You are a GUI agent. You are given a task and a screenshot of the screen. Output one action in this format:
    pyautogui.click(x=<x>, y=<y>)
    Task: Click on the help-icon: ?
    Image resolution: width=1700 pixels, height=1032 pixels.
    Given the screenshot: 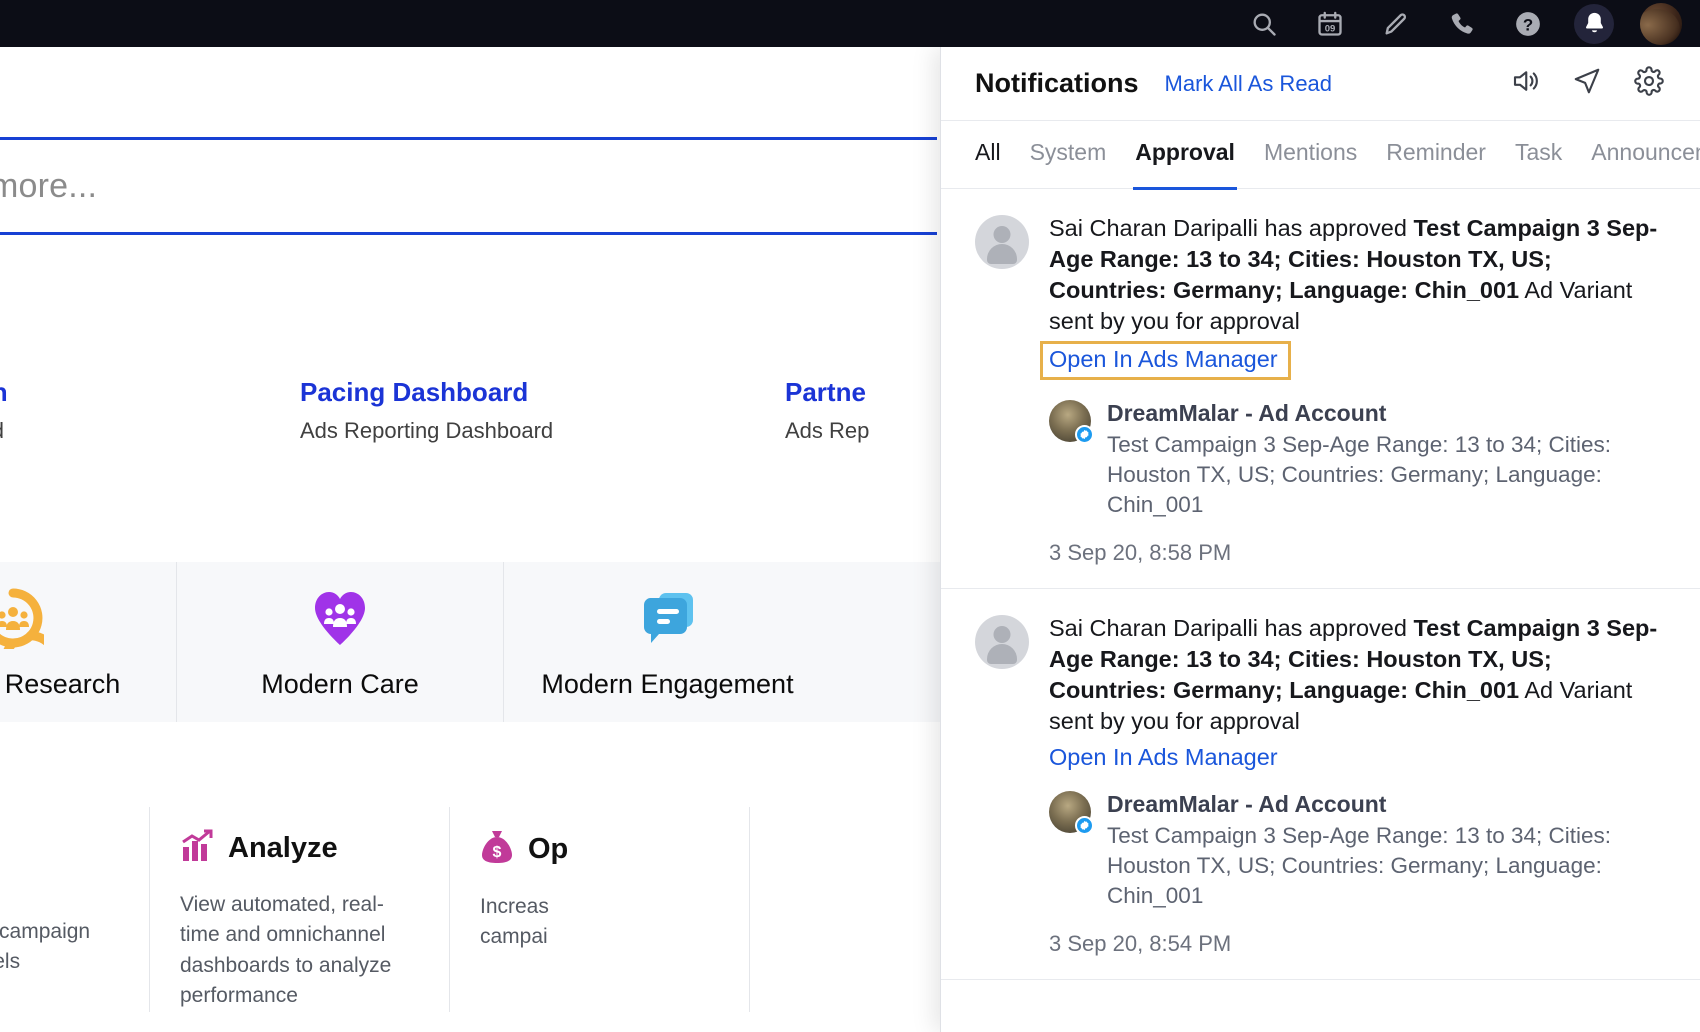 What is the action you would take?
    pyautogui.click(x=1528, y=24)
    